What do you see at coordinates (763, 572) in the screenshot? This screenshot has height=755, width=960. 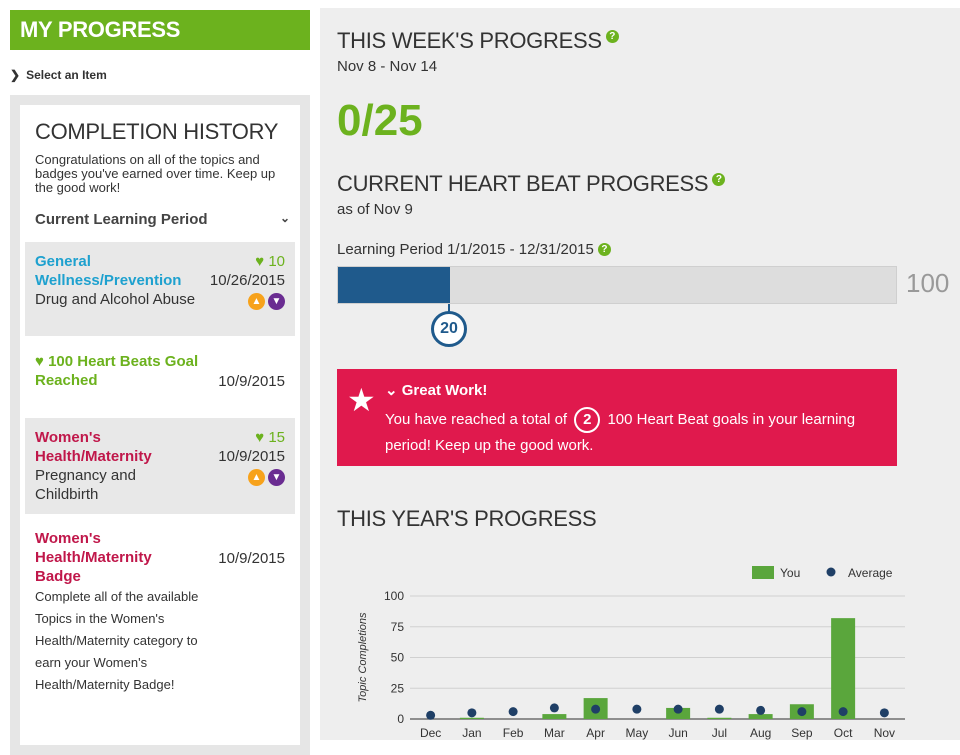 I see `legend-you-swatch` at bounding box center [763, 572].